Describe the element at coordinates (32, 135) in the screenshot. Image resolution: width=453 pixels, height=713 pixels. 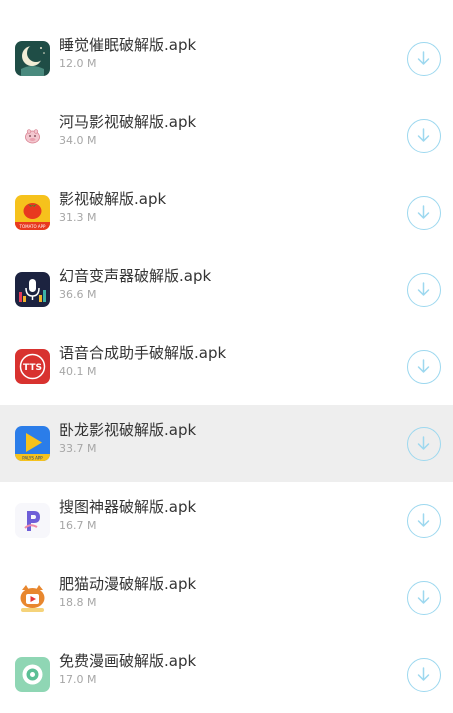
I see `hippo-icon` at that location.